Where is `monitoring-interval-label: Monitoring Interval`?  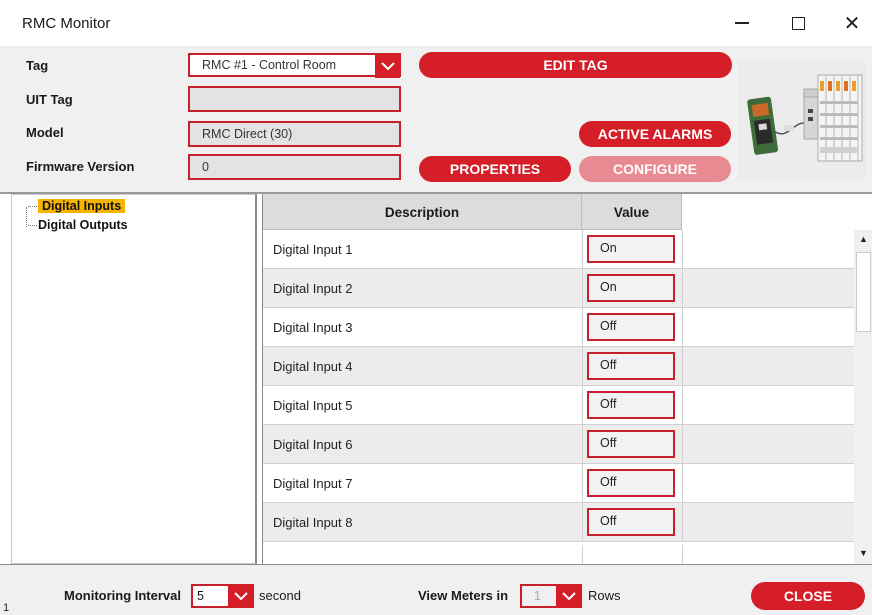 monitoring-interval-label: Monitoring Interval is located at coordinates (122, 595).